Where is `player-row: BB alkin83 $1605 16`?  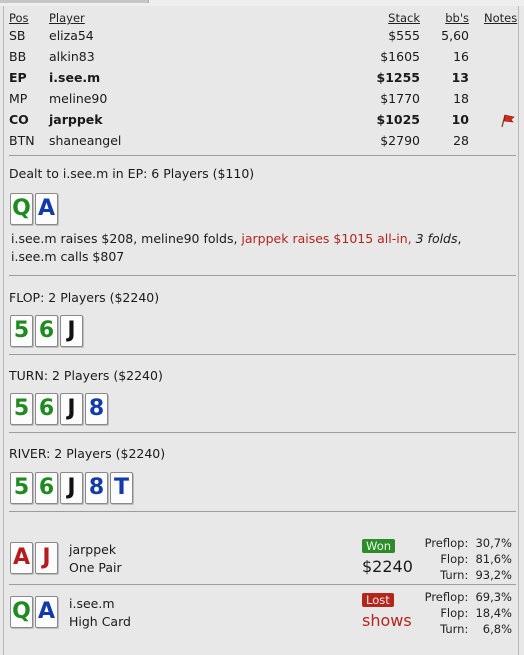 player-row: BB alkin83 $1605 16 is located at coordinates (262, 59).